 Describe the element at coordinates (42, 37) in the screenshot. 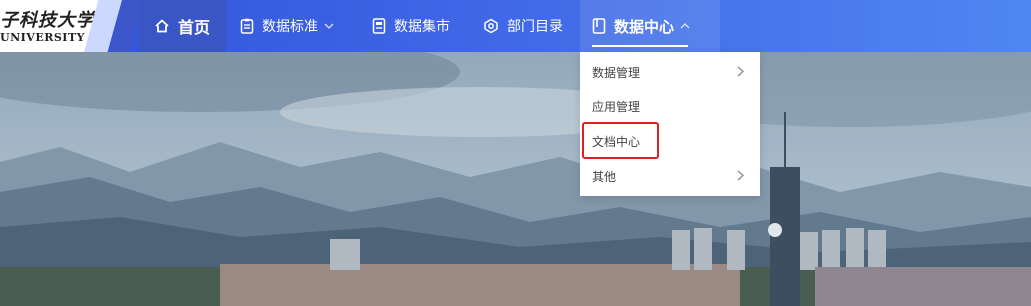

I see `logo-english-text: UNIVERSITY` at that location.